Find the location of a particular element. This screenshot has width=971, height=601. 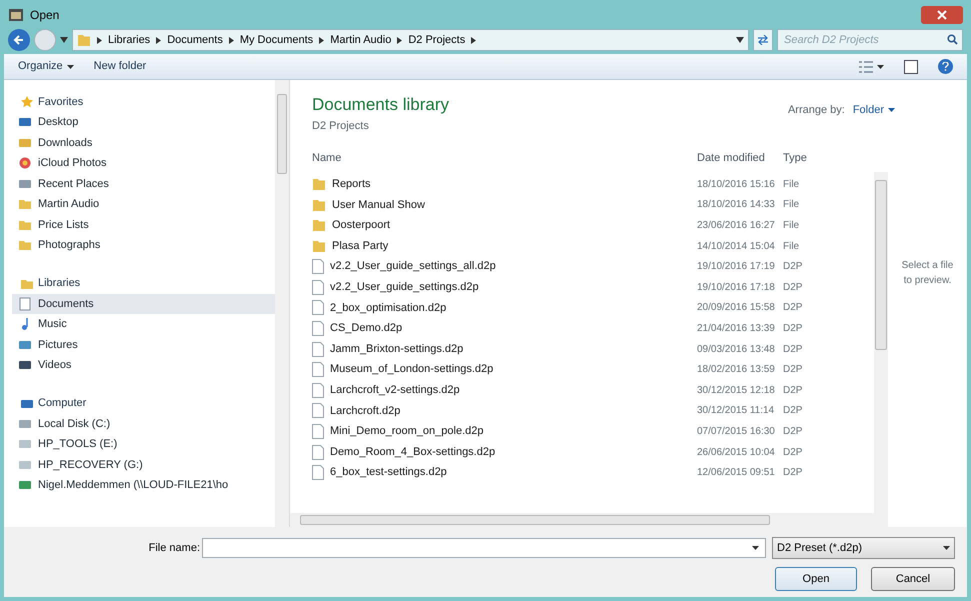

file-name: Demo_Room_4_Box-settings.d2p is located at coordinates (413, 452).